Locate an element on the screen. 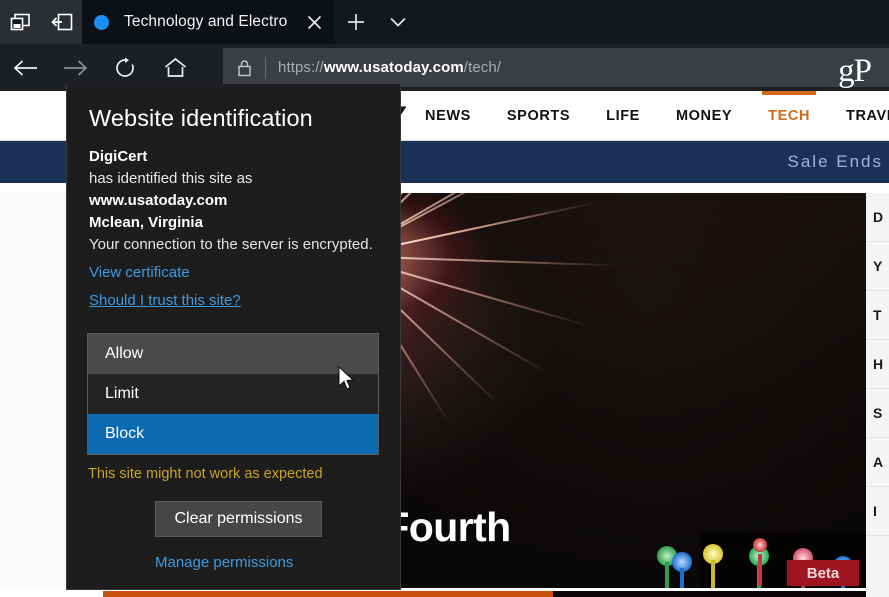 The height and width of the screenshot is (597, 889). identified-as-label: has identified this site as is located at coordinates (171, 178).